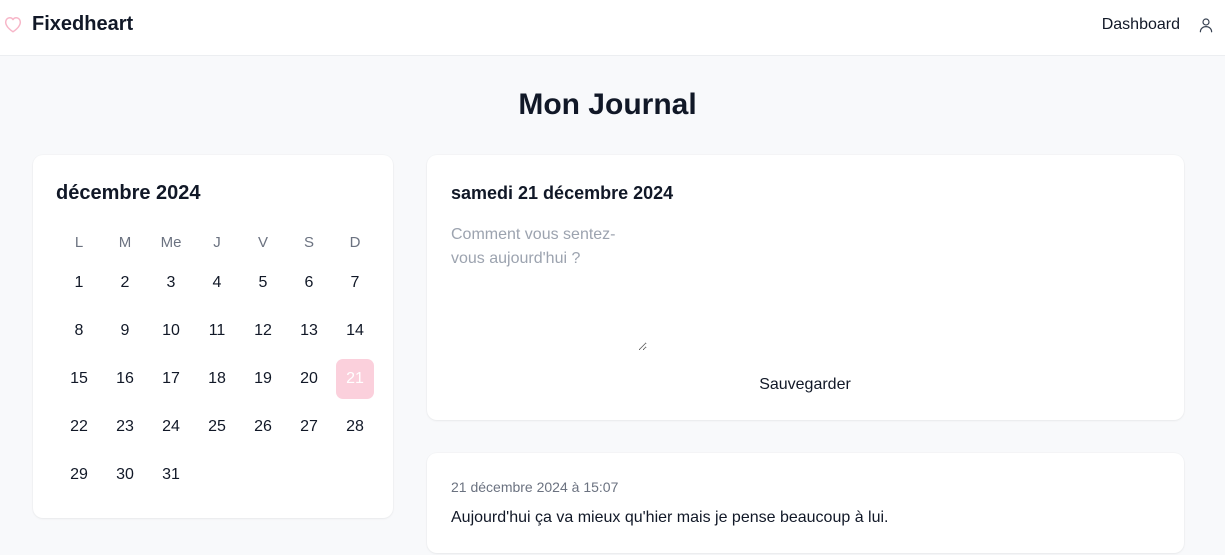  I want to click on calendar-day: 4, so click(217, 283).